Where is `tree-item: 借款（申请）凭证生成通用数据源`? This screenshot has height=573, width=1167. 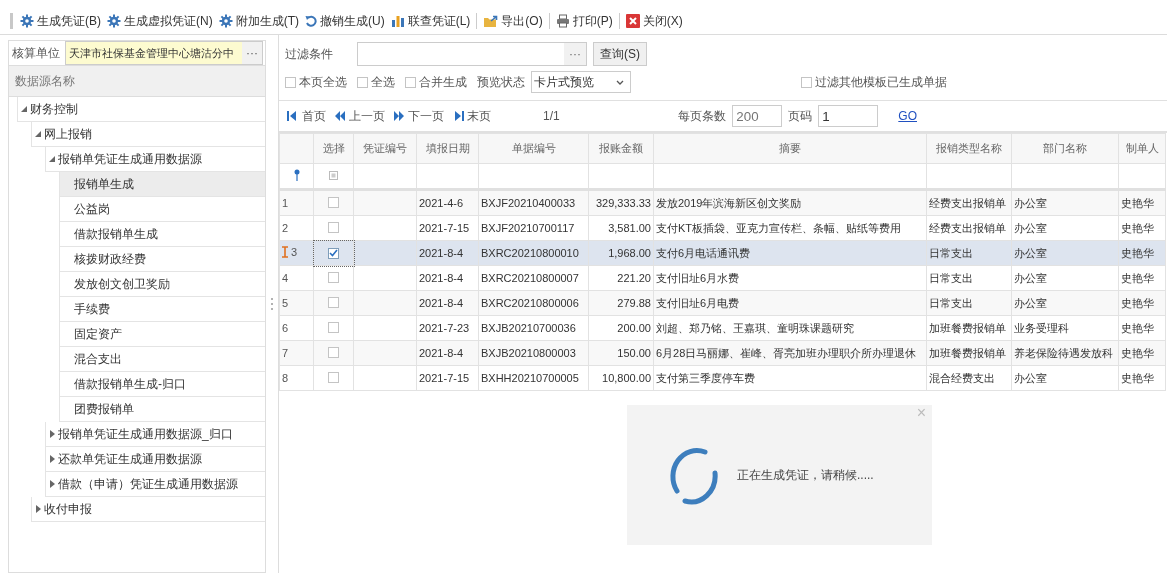 tree-item: 借款（申请）凭证生成通用数据源 is located at coordinates (155, 484).